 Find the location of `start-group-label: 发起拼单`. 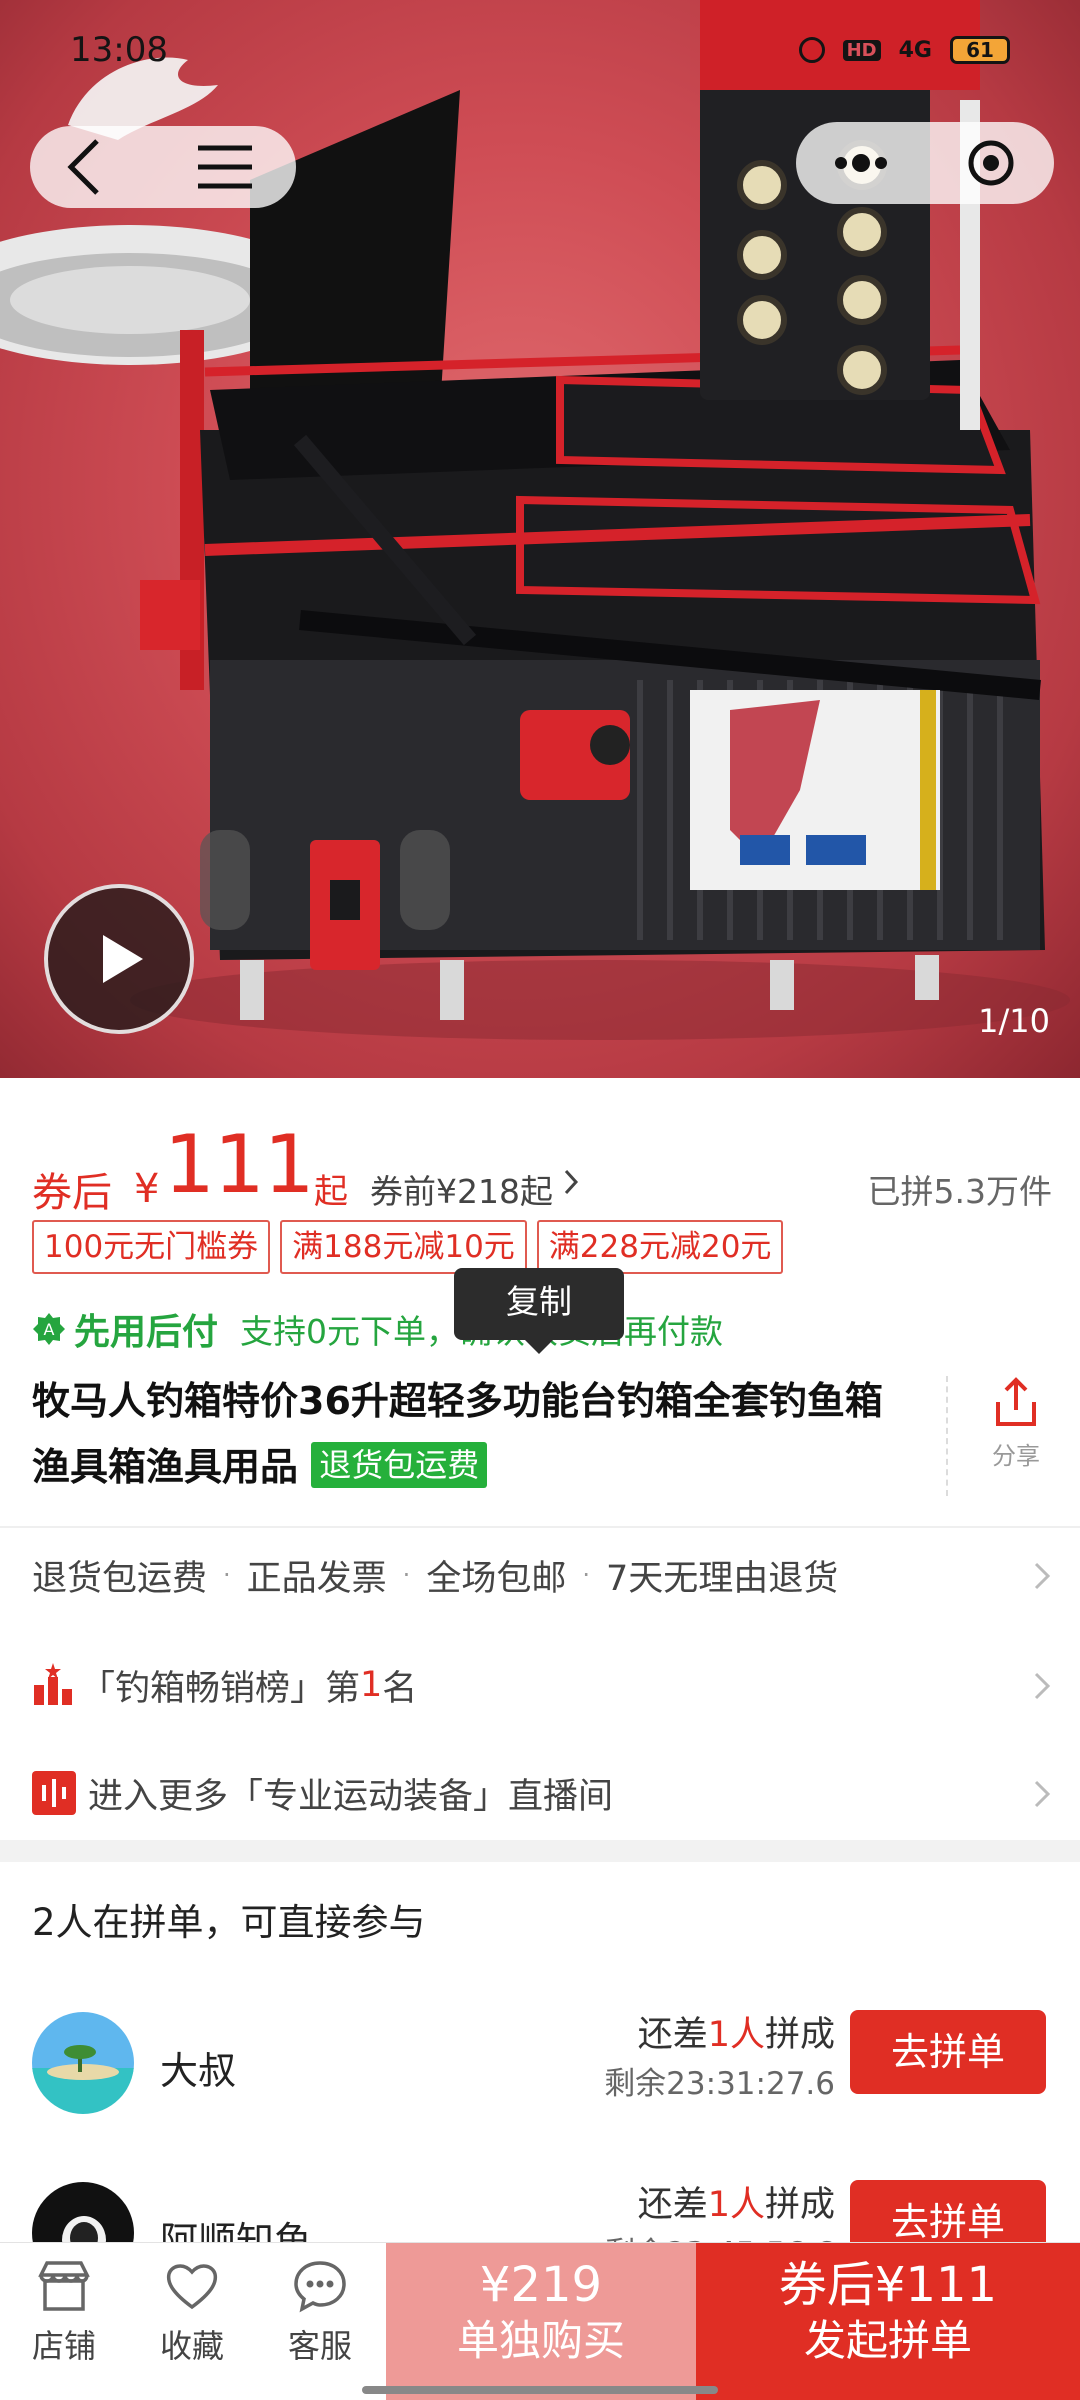

start-group-label: 发起拼单 is located at coordinates (887, 2340).